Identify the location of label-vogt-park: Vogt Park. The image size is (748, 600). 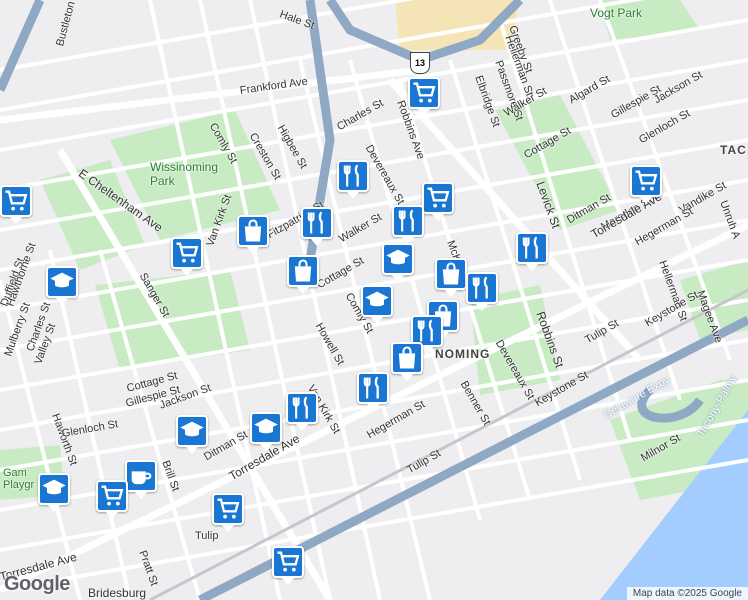
(616, 13).